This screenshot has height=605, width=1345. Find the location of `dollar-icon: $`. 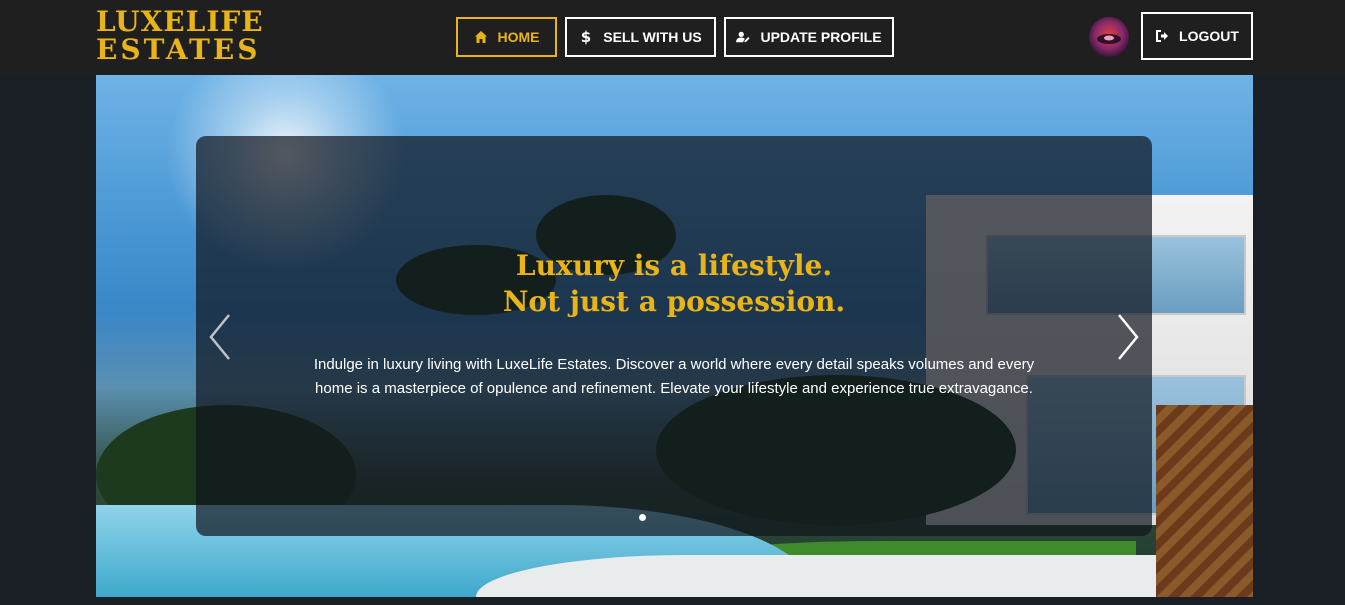

dollar-icon: $ is located at coordinates (586, 37).